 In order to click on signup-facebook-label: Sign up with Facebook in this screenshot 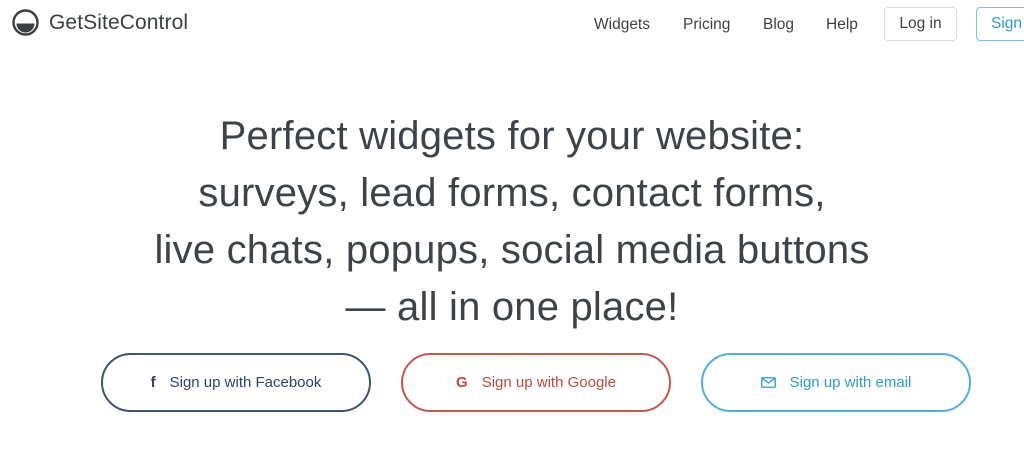, I will do `click(245, 382)`.